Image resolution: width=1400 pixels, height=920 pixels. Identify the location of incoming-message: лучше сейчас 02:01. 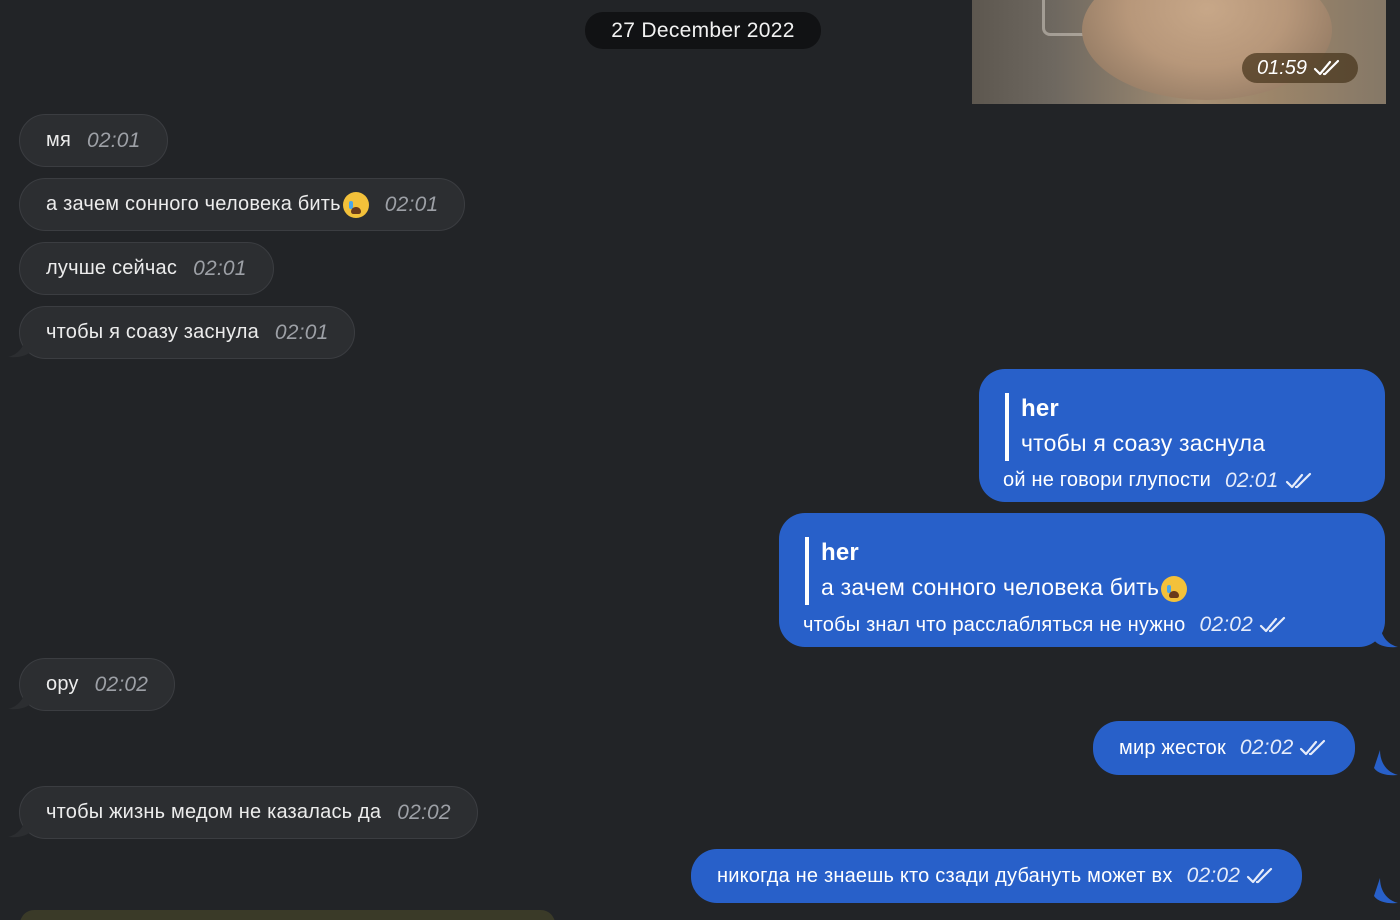
(146, 268).